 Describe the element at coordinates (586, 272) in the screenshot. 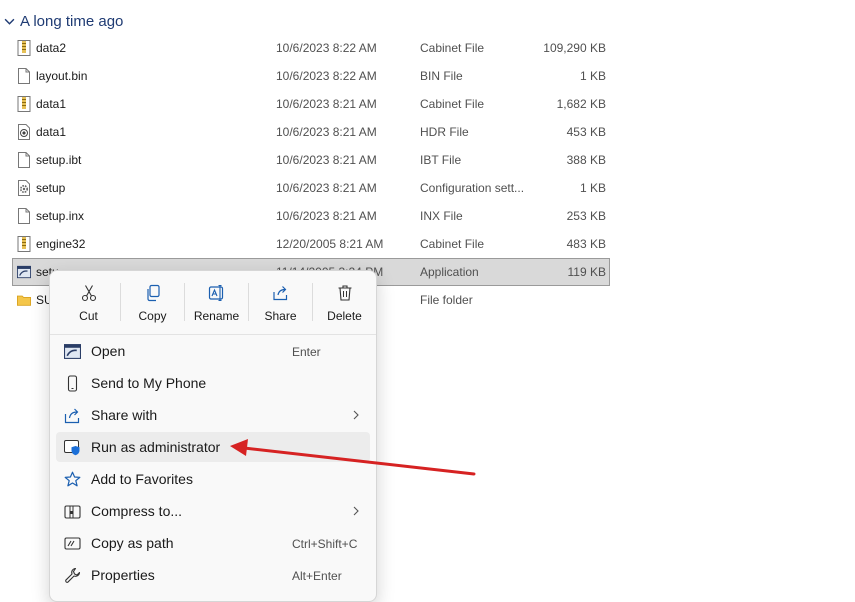

I see `file-size: 119 KB` at that location.